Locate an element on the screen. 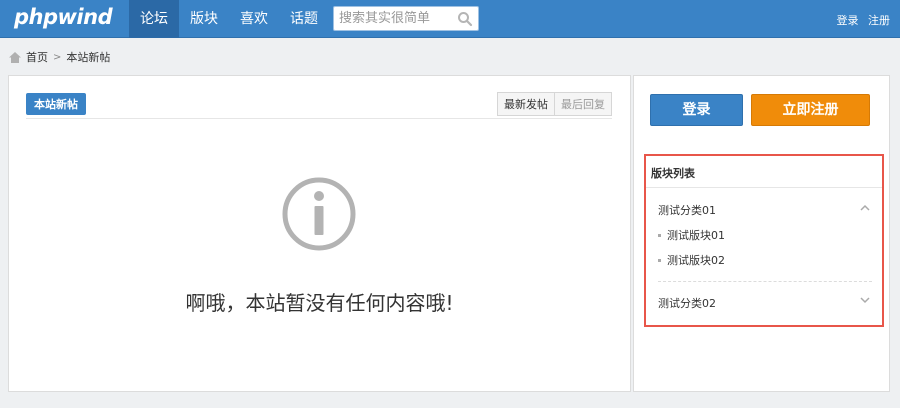  sort-tabs: 最新发帖 最后回复 is located at coordinates (554, 104).